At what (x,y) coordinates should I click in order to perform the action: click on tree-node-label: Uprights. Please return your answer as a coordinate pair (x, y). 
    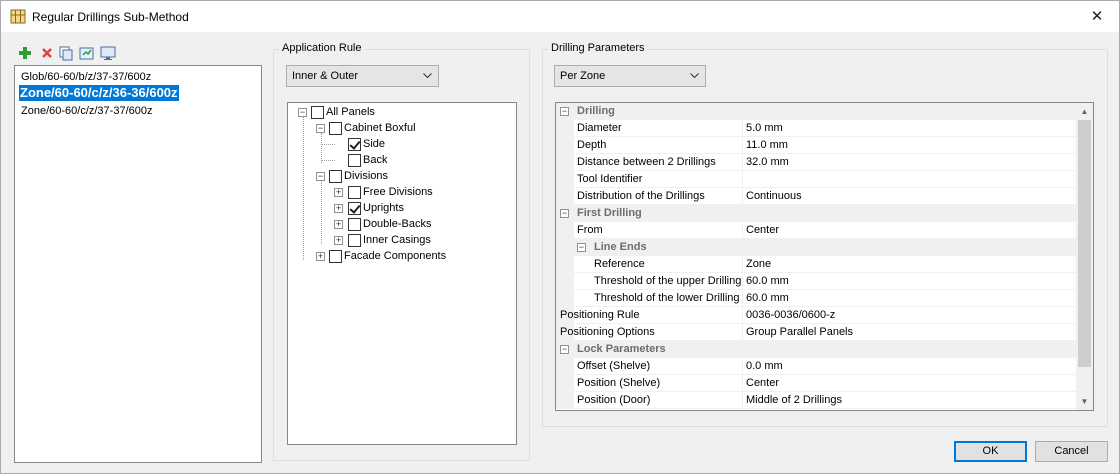
    Looking at the image, I should click on (383, 208).